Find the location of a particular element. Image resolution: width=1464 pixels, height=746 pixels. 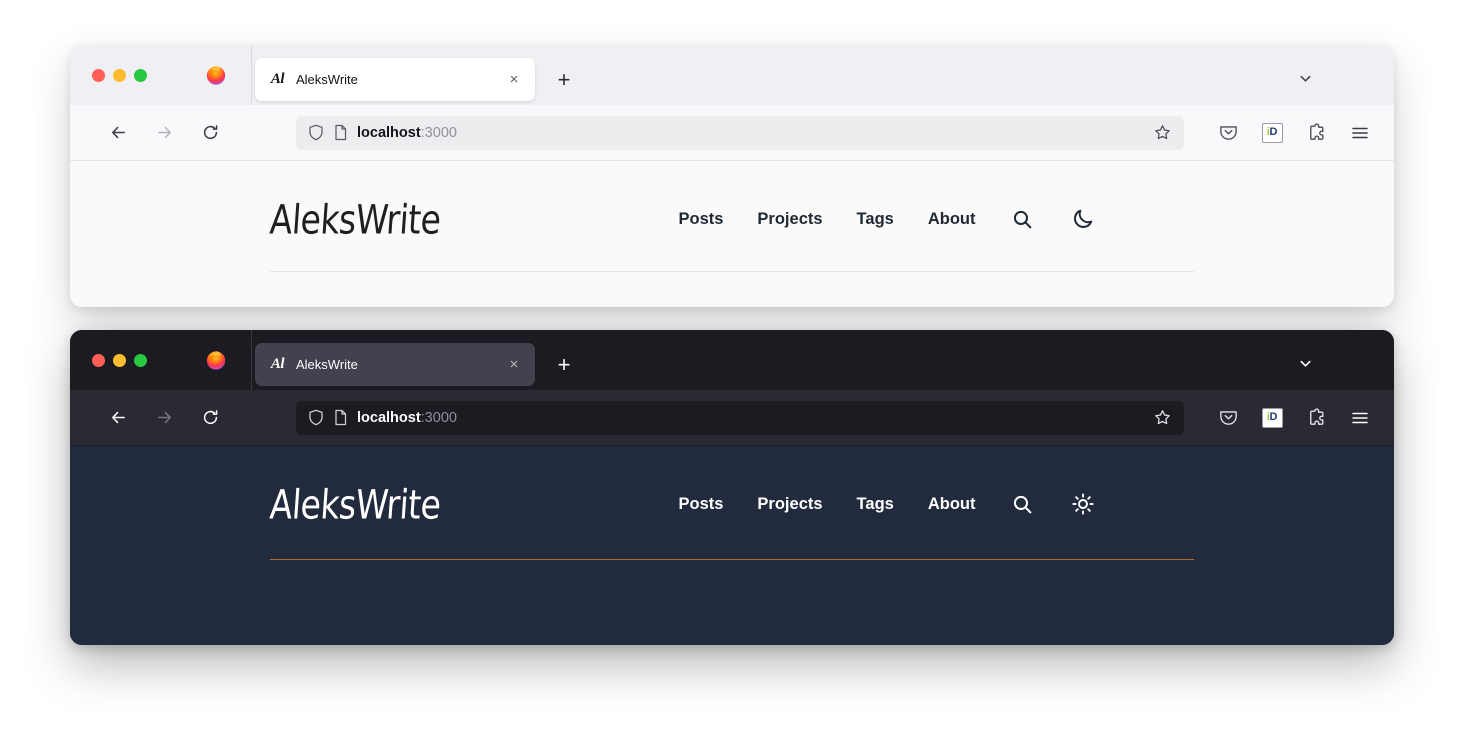

site-nav-light: Posts Projects Tags About is located at coordinates (886, 219).